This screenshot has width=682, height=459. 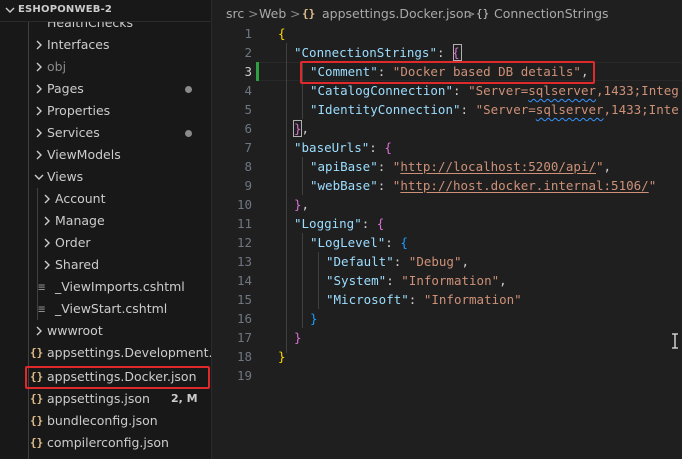 I want to click on tree-item-label: compilerconfig.json, so click(x=108, y=442).